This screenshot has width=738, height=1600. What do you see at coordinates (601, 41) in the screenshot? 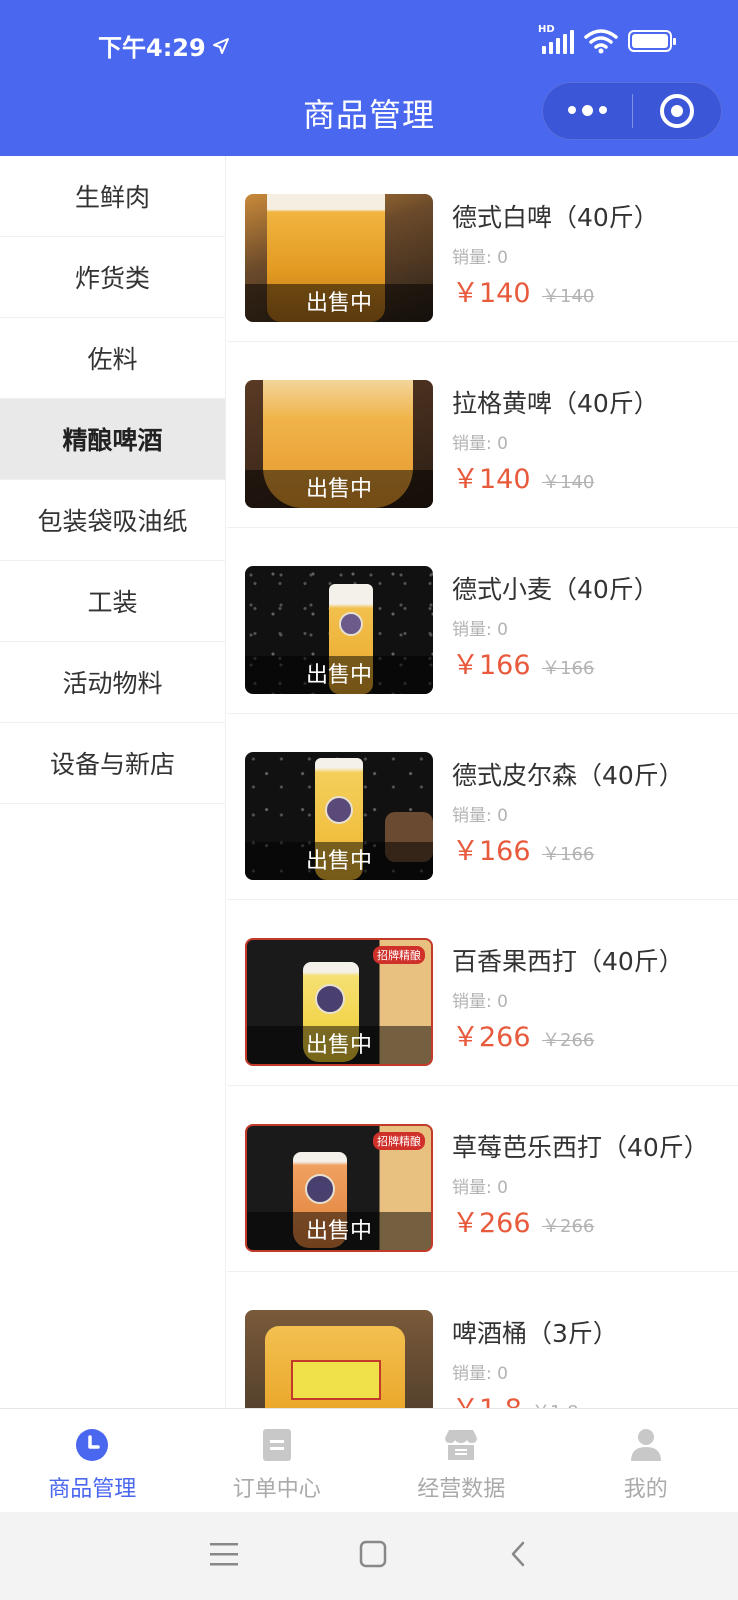
I see `wifi-icon` at bounding box center [601, 41].